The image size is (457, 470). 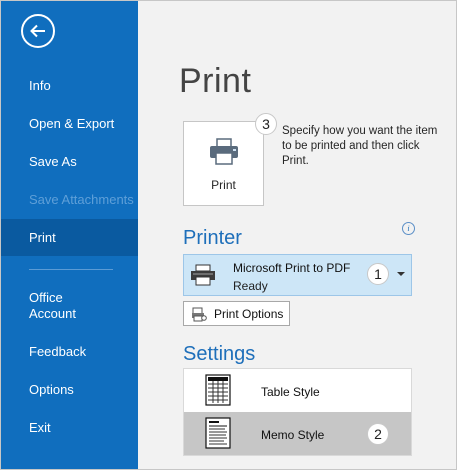 I want to click on arrow-left-icon, so click(x=37, y=31).